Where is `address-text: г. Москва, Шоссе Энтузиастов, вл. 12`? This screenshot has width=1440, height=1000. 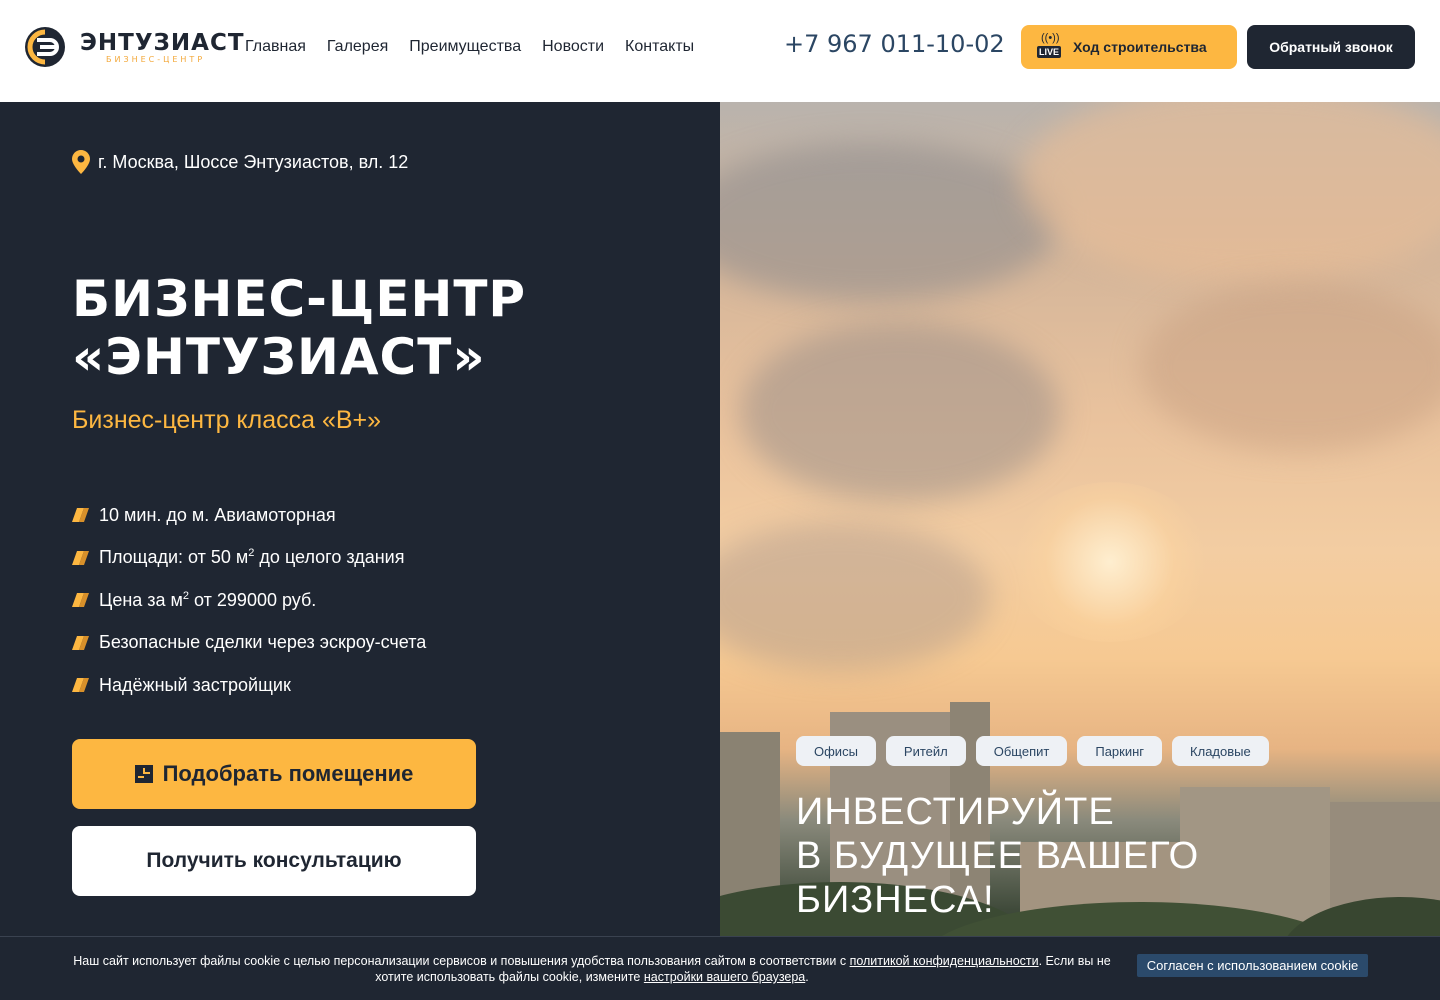
address-text: г. Москва, Шоссе Энтузиастов, вл. 12 is located at coordinates (253, 161).